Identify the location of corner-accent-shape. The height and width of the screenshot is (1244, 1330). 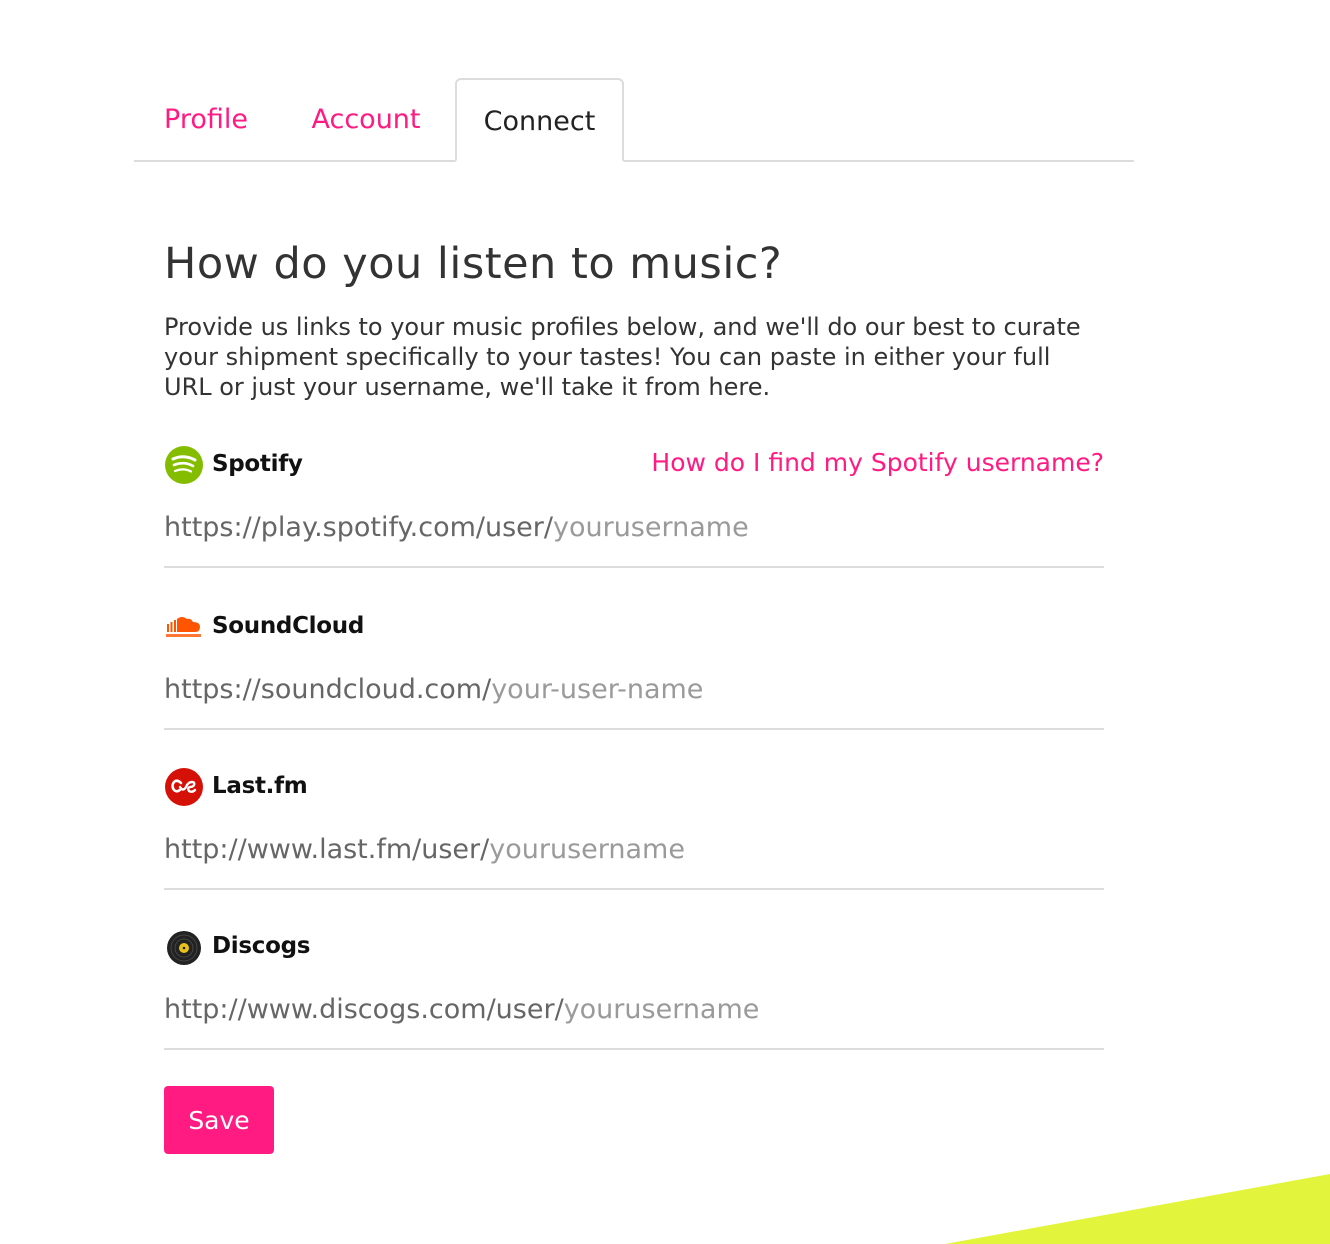
(1137, 1209).